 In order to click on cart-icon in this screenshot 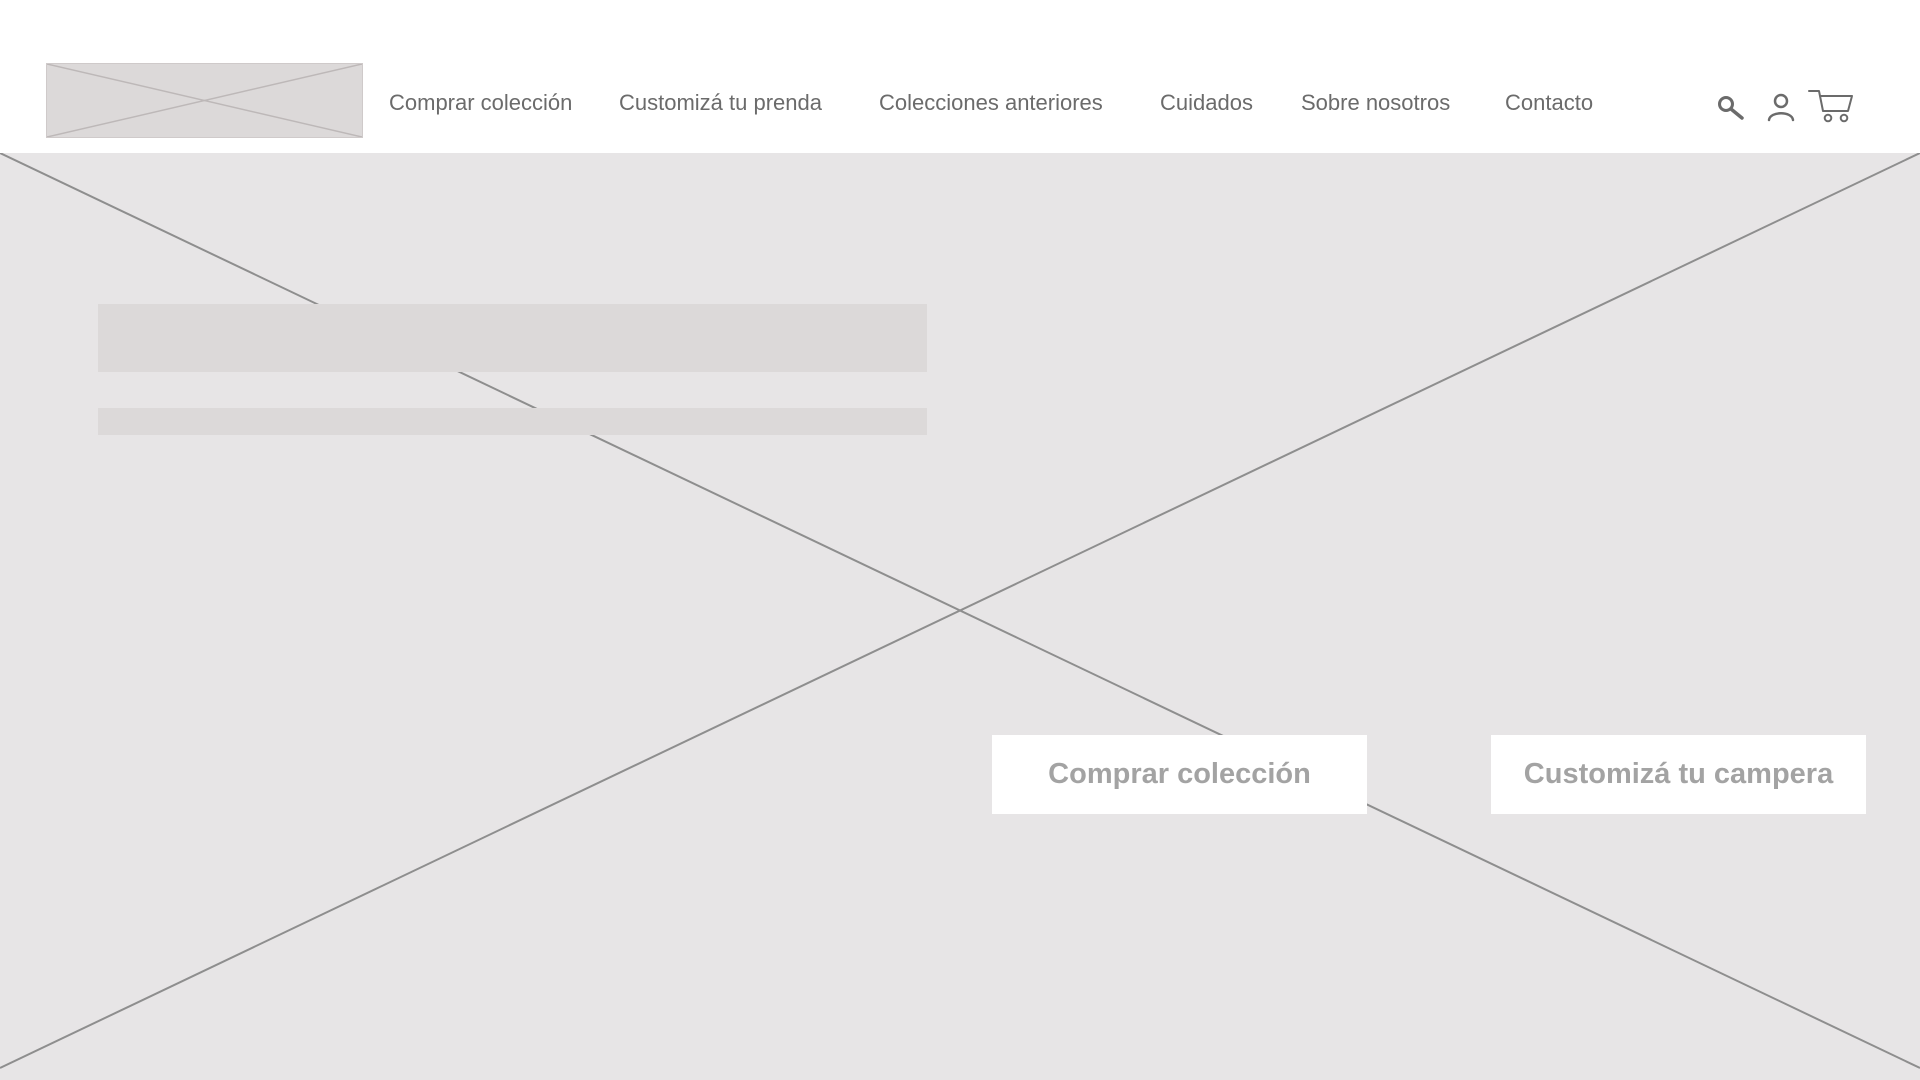, I will do `click(1831, 106)`.